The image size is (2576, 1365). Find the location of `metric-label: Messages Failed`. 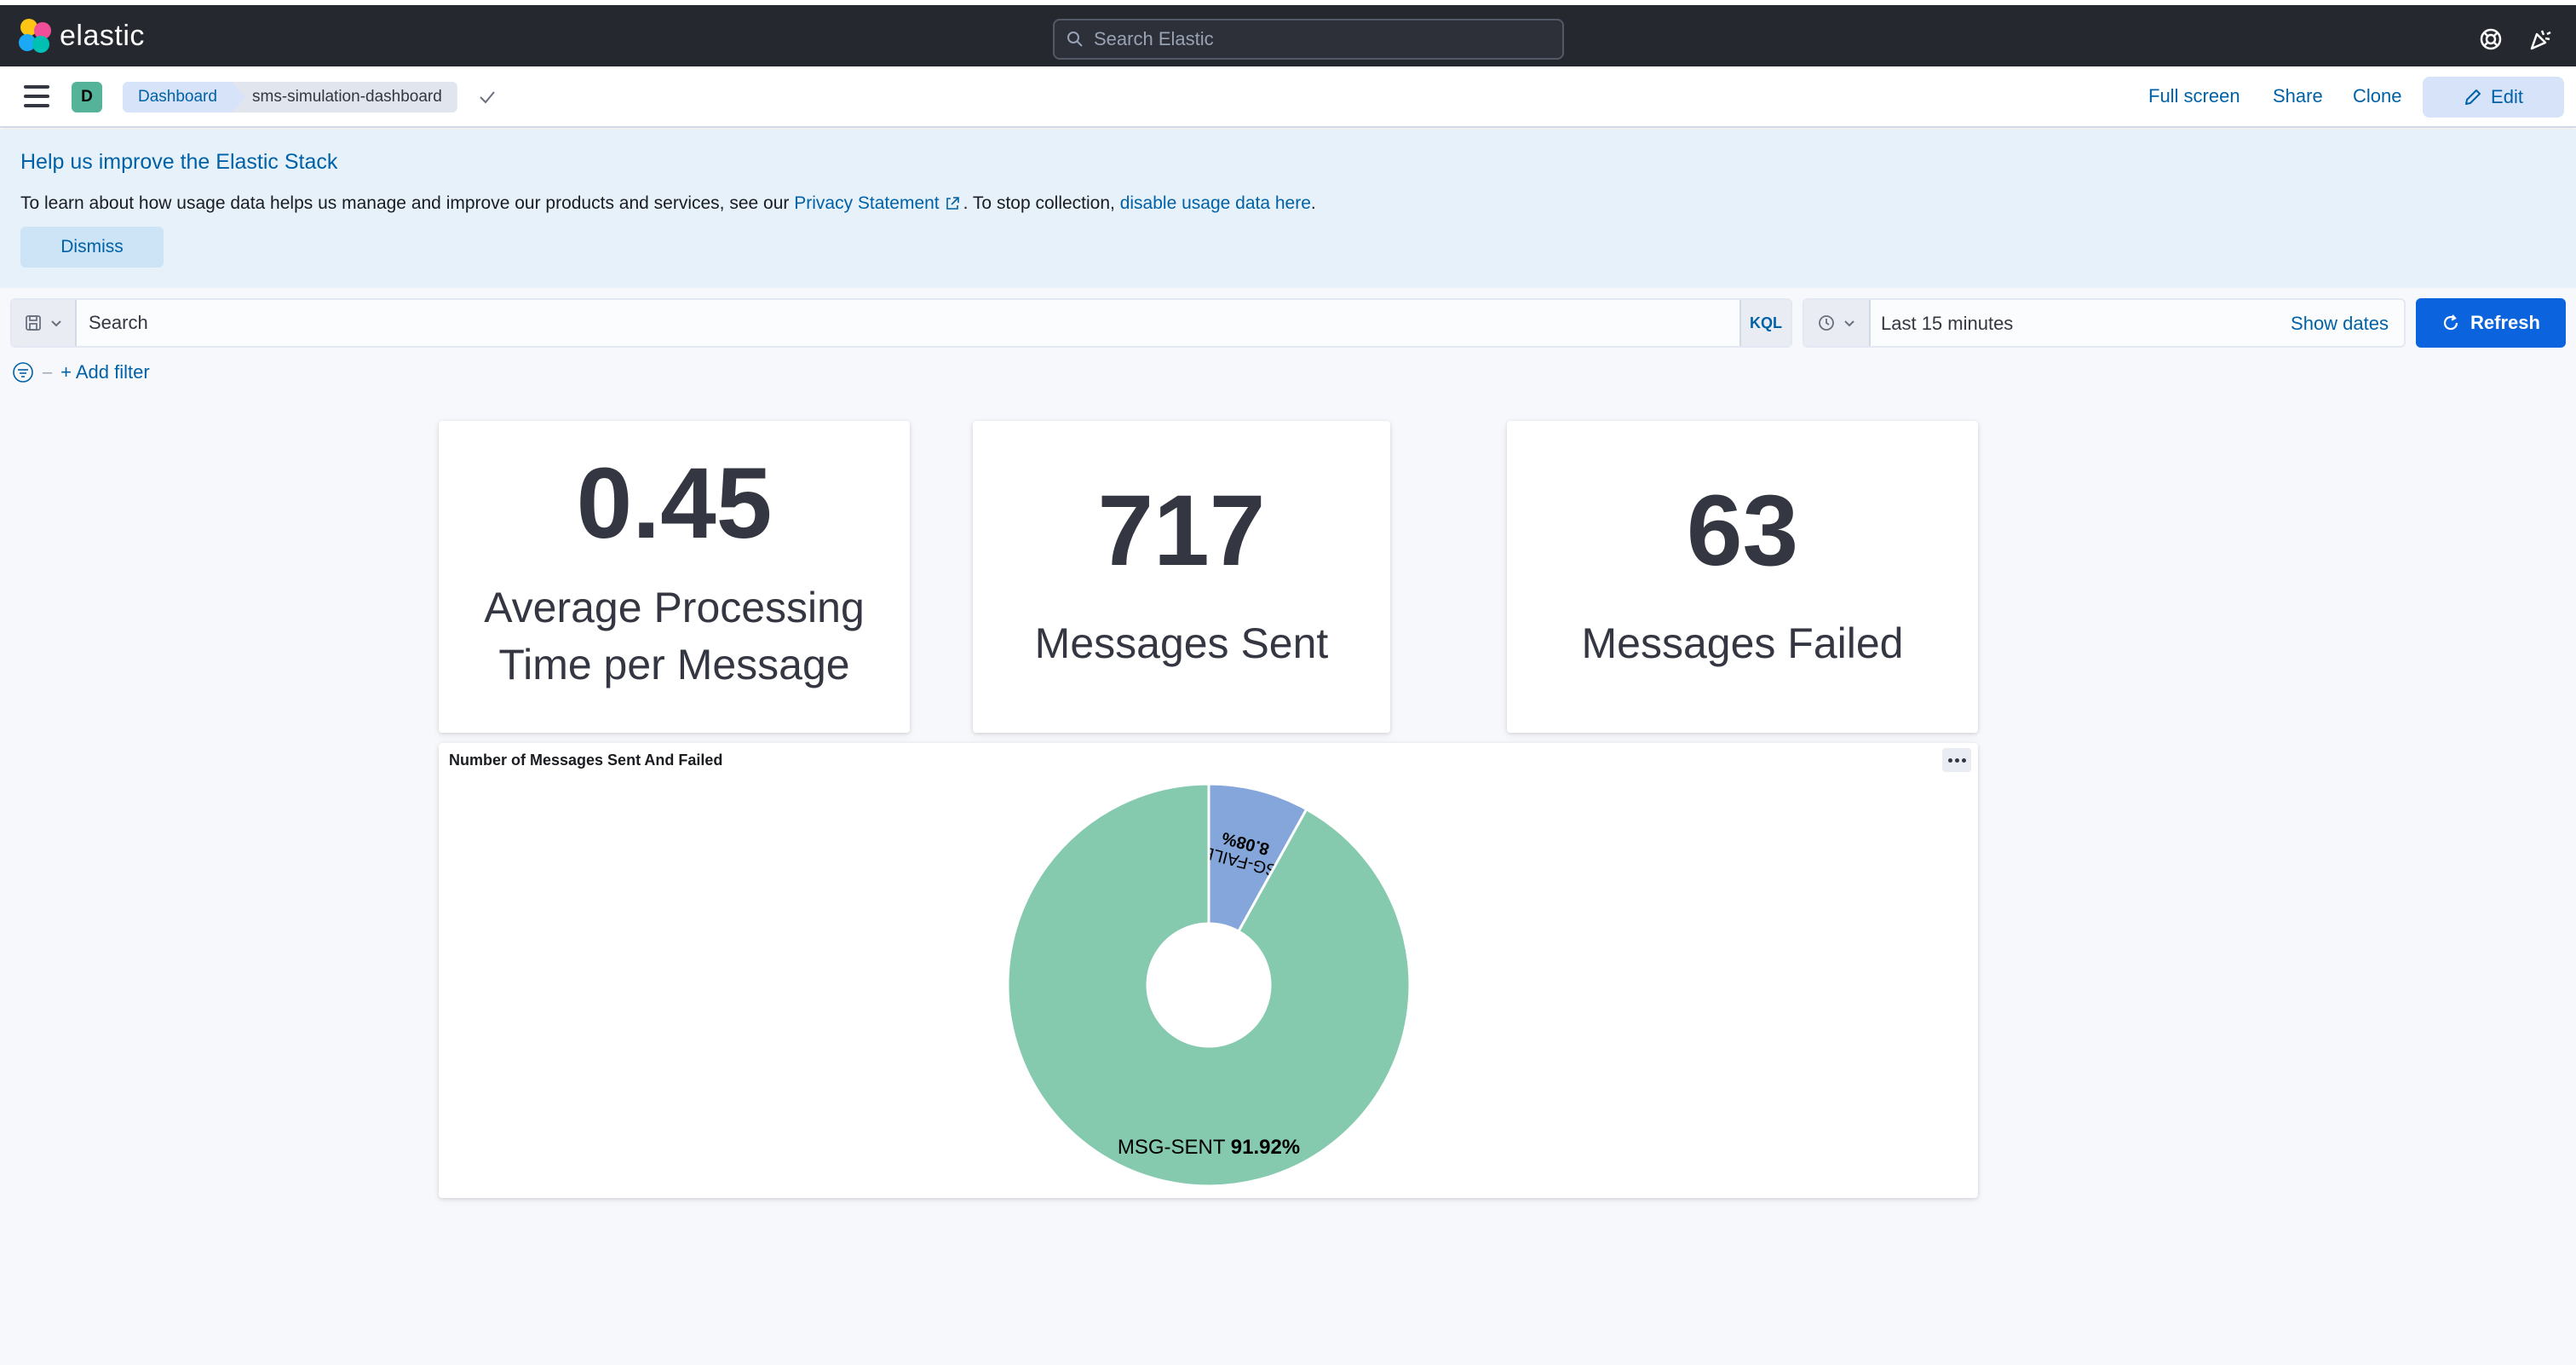

metric-label: Messages Failed is located at coordinates (1743, 643).